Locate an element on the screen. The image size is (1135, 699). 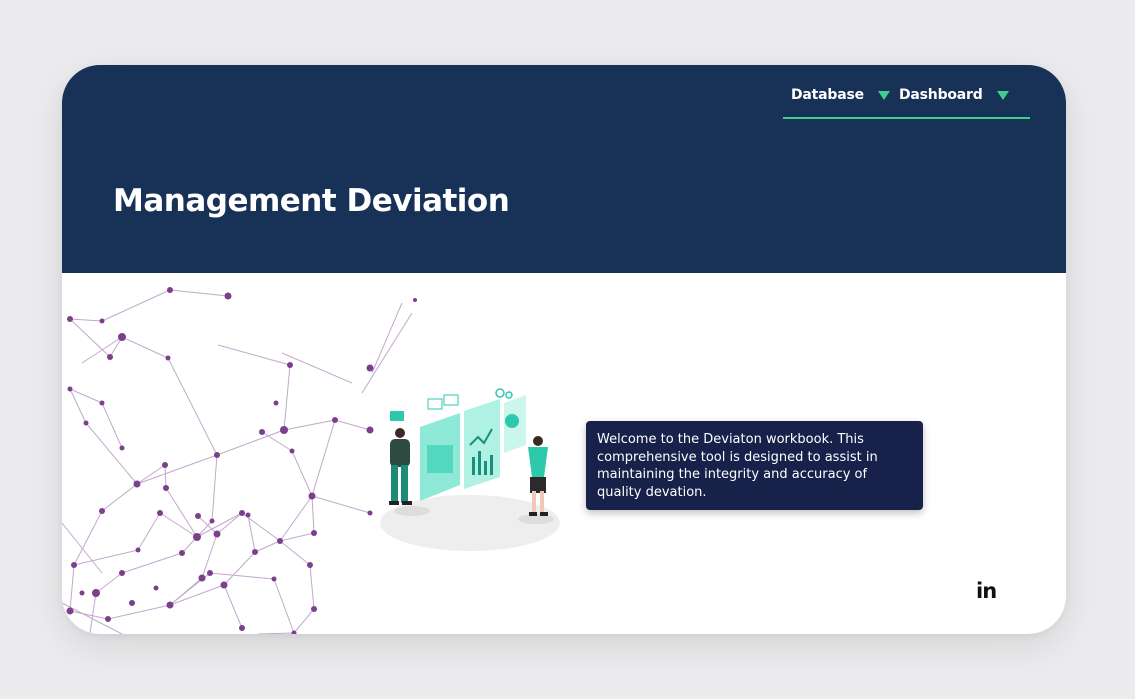
nav-dashboard-label: Dashboard is located at coordinates (941, 95).